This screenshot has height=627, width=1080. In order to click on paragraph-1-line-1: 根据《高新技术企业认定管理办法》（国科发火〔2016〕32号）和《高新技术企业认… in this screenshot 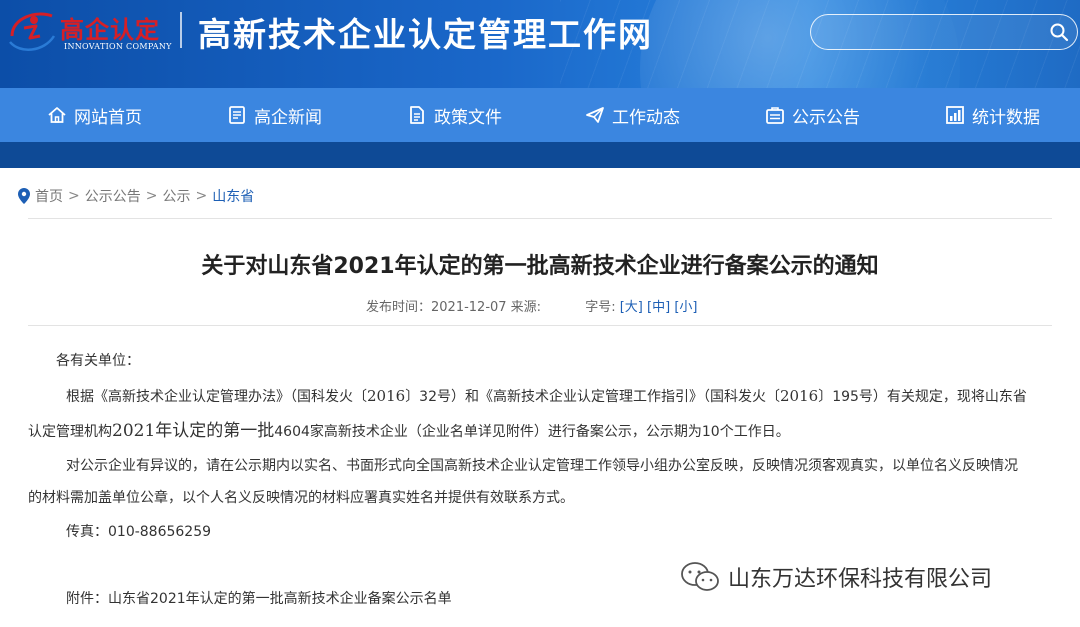, I will do `click(546, 396)`.